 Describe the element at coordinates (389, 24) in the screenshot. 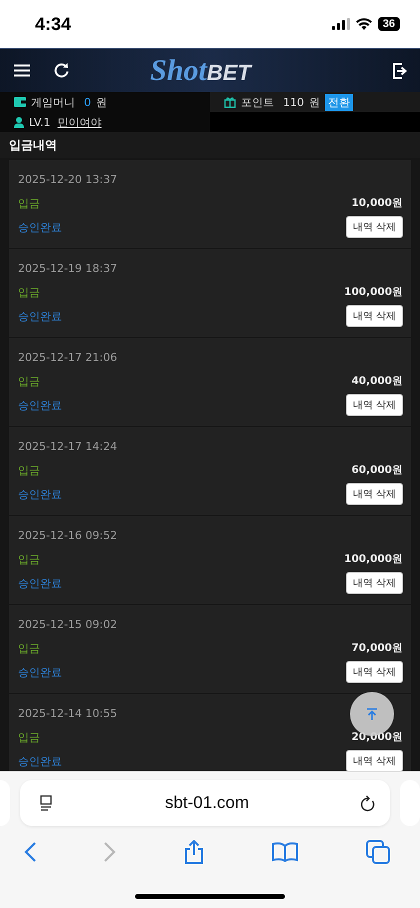

I see `battery-indicator: 36` at that location.